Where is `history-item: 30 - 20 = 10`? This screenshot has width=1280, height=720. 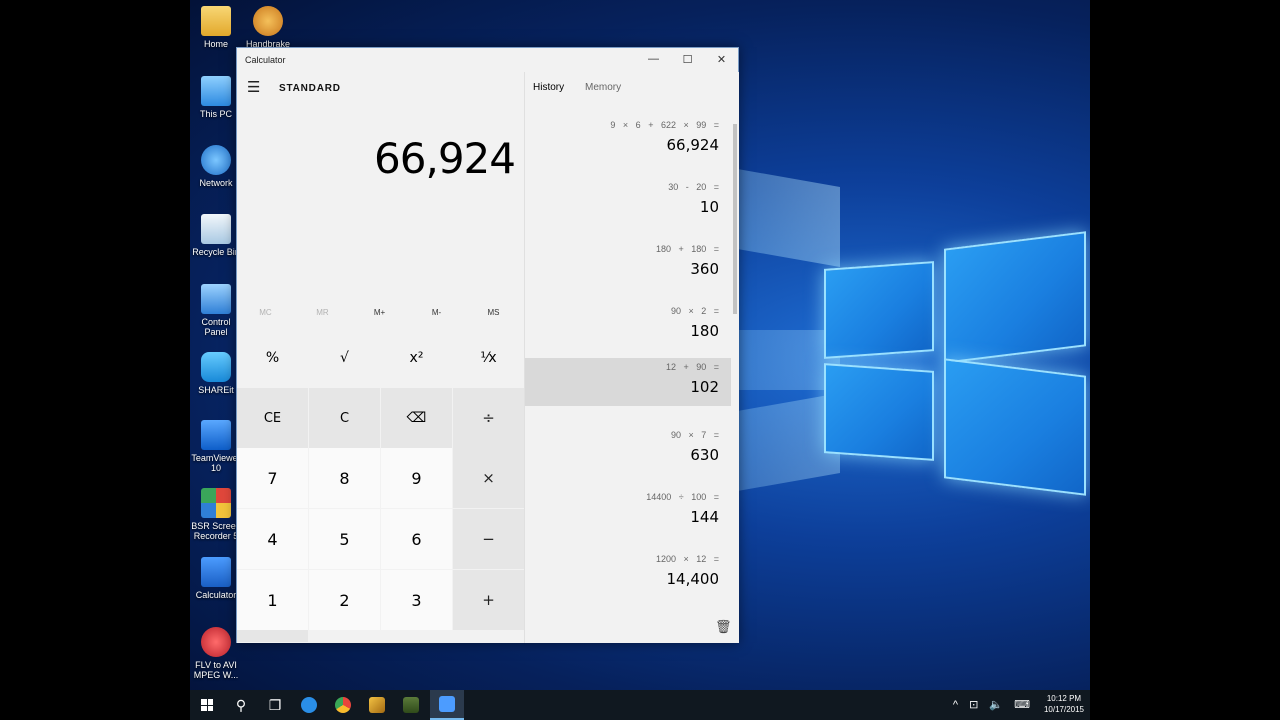 history-item: 30 - 20 = 10 is located at coordinates (628, 202).